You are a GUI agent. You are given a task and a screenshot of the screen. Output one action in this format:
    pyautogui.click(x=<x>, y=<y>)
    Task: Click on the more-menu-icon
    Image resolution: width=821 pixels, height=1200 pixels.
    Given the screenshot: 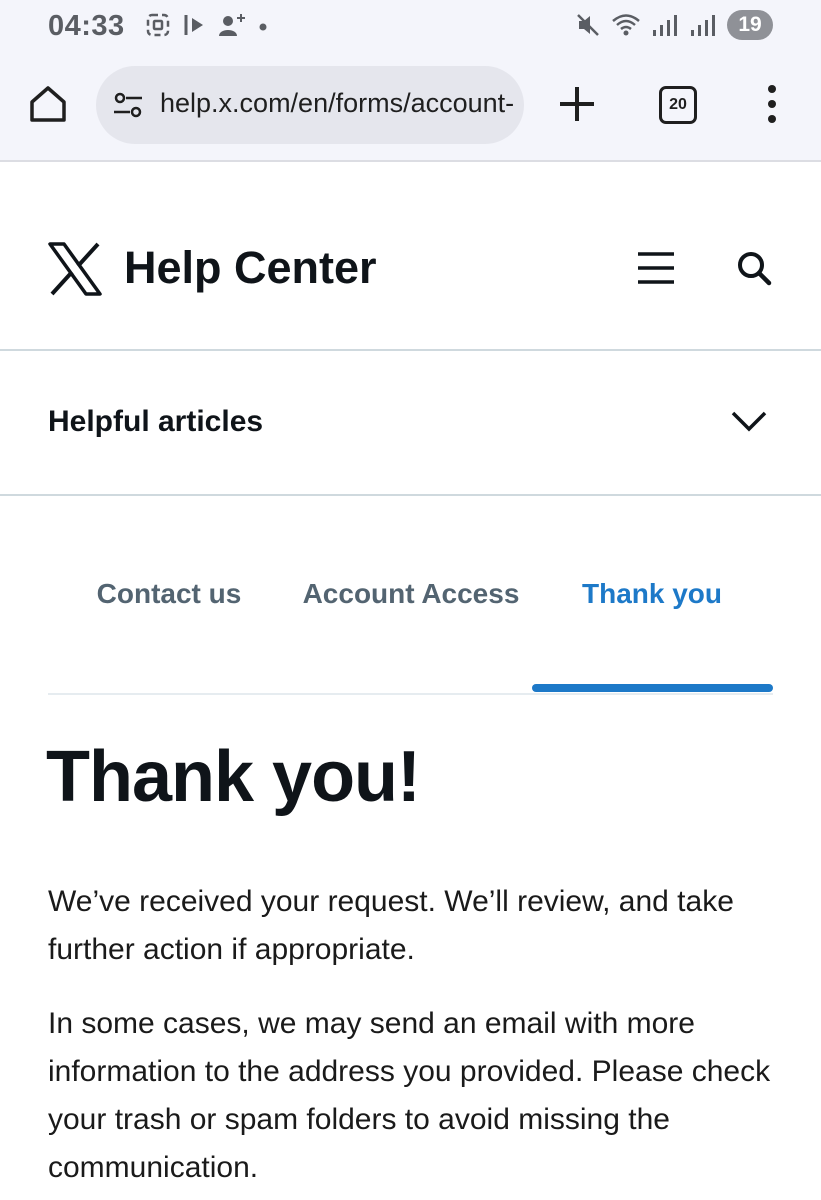 What is the action you would take?
    pyautogui.click(x=772, y=104)
    